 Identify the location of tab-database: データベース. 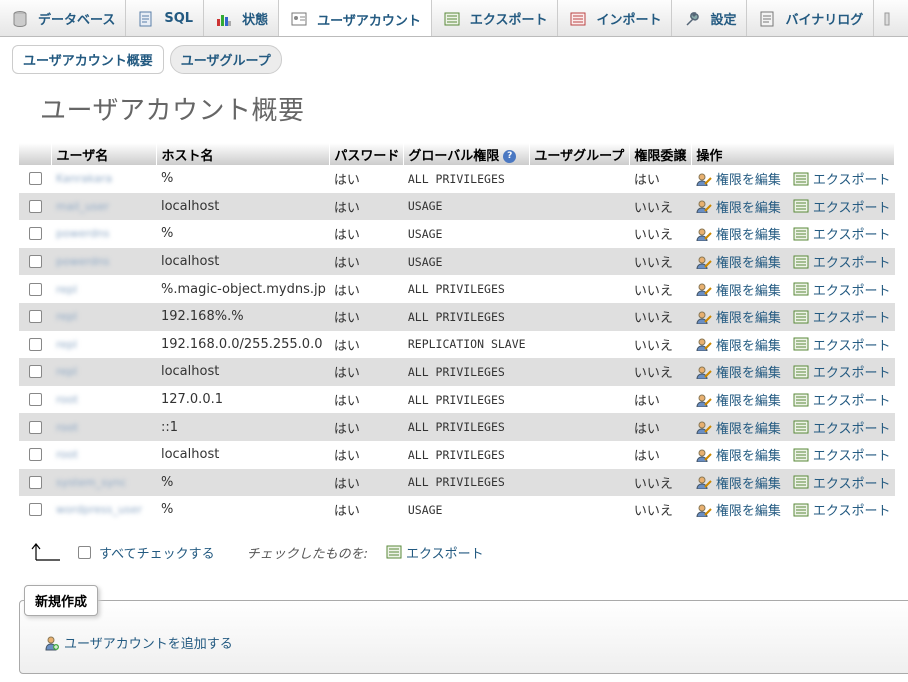
(63, 18).